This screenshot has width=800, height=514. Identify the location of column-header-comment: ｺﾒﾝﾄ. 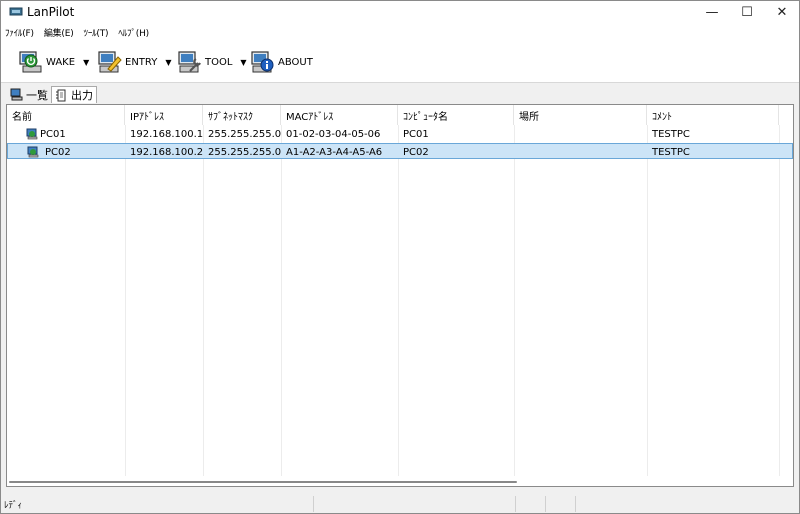
(713, 115).